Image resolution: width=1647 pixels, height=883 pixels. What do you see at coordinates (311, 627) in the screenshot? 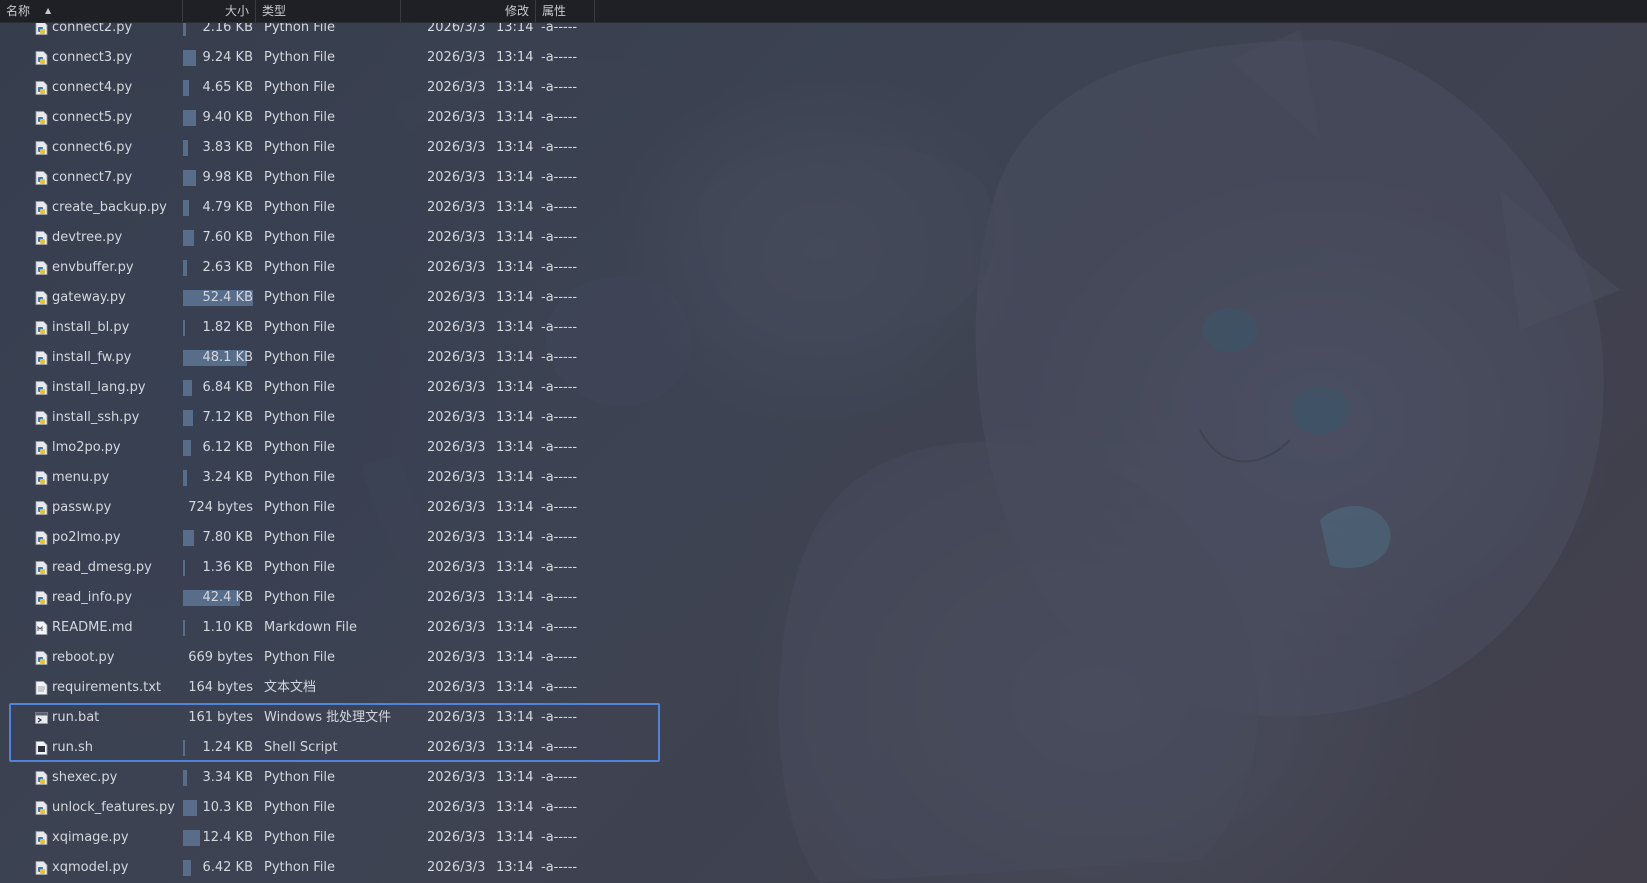
I see `file-type: Markdown File` at bounding box center [311, 627].